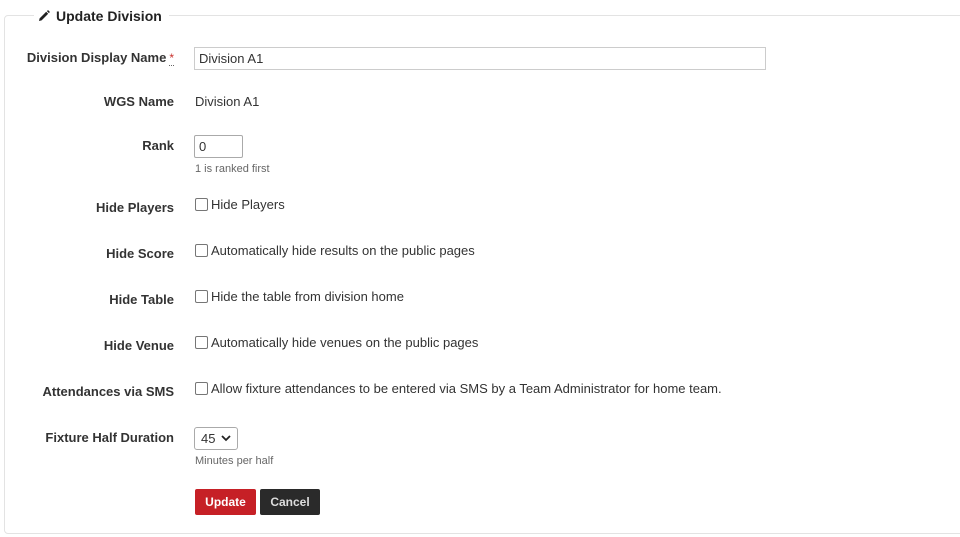 This screenshot has height=537, width=960. Describe the element at coordinates (201, 388) in the screenshot. I see `attendances-sms-checkbox` at that location.